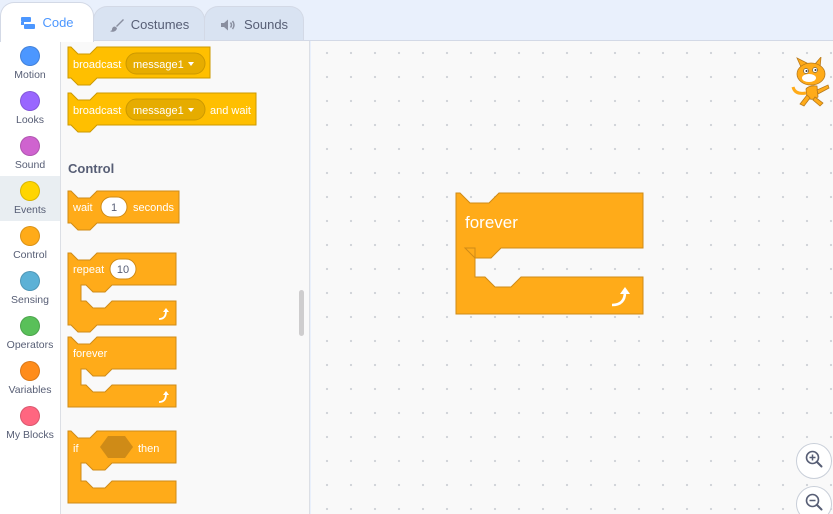  What do you see at coordinates (30, 416) in the screenshot?
I see `my-blocks-category-dot` at bounding box center [30, 416].